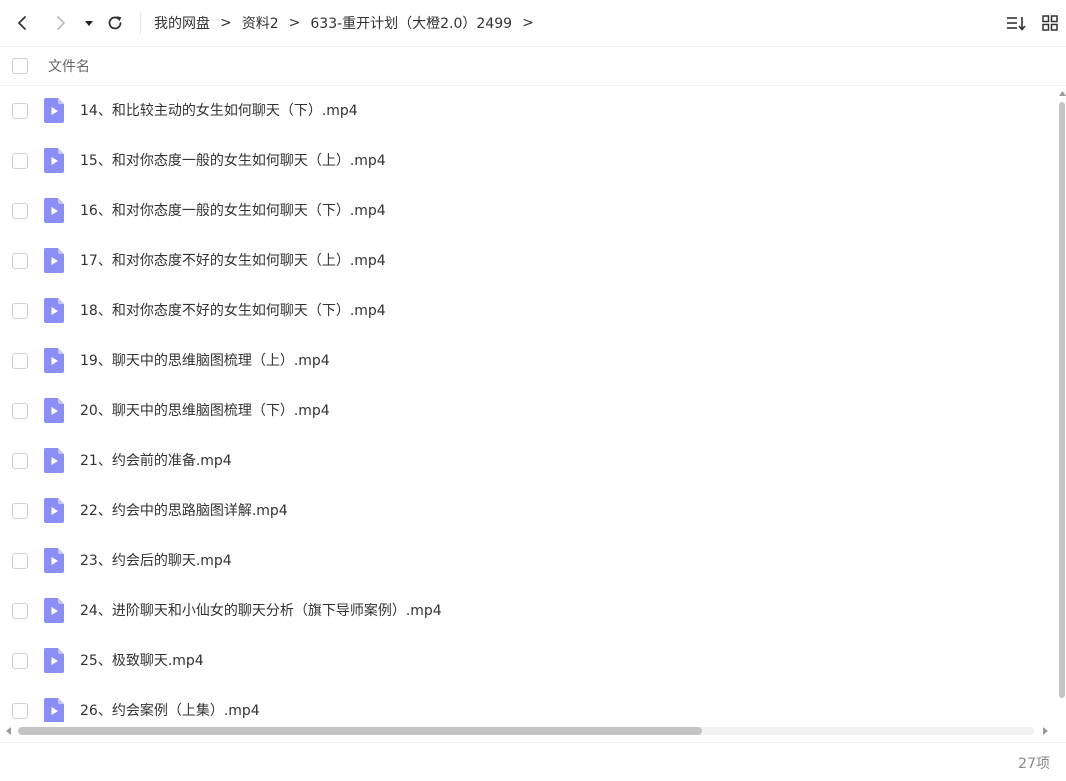 The height and width of the screenshot is (781, 1066). Describe the element at coordinates (529, 411) in the screenshot. I see `file-row: 20、聊天中的思维脑图梳理（下）.mp4` at that location.